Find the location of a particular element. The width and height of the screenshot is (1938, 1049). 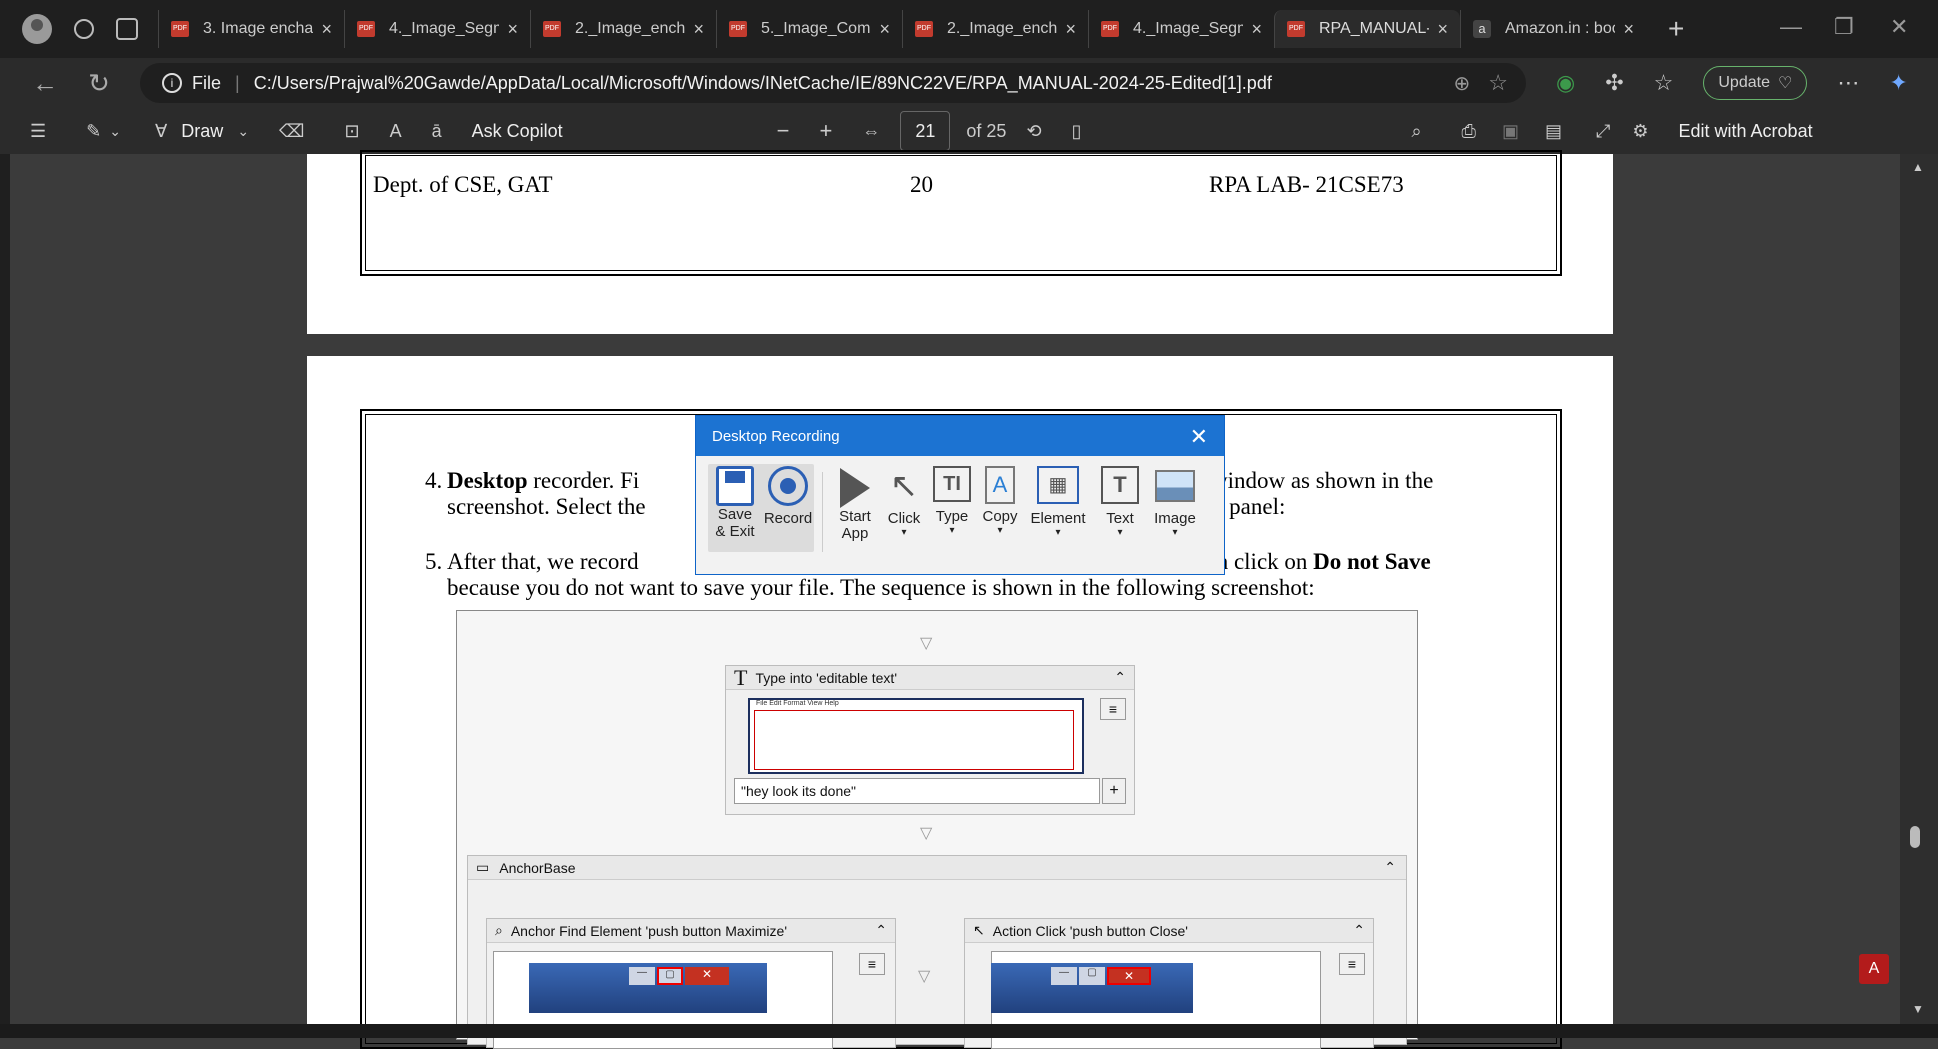

more-menu-icon: ⋯ is located at coordinates (1848, 83).